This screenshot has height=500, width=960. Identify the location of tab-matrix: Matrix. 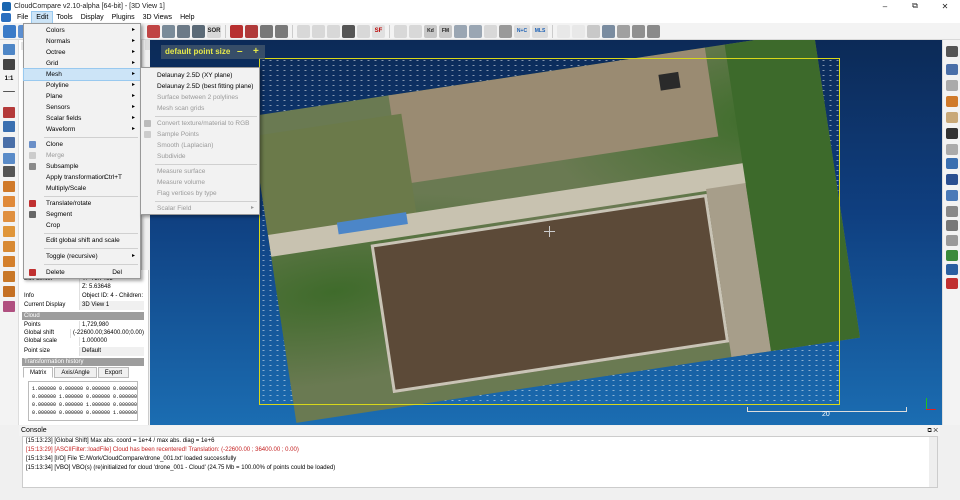
(38, 372).